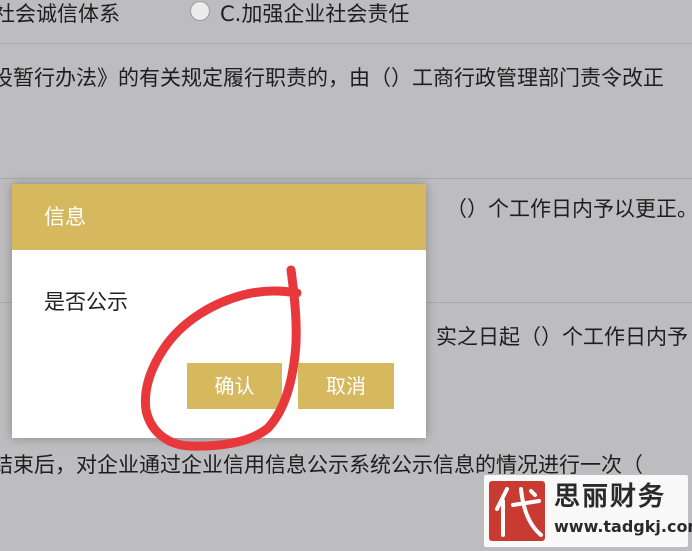  I want to click on confirm-button: 确认, so click(234, 386).